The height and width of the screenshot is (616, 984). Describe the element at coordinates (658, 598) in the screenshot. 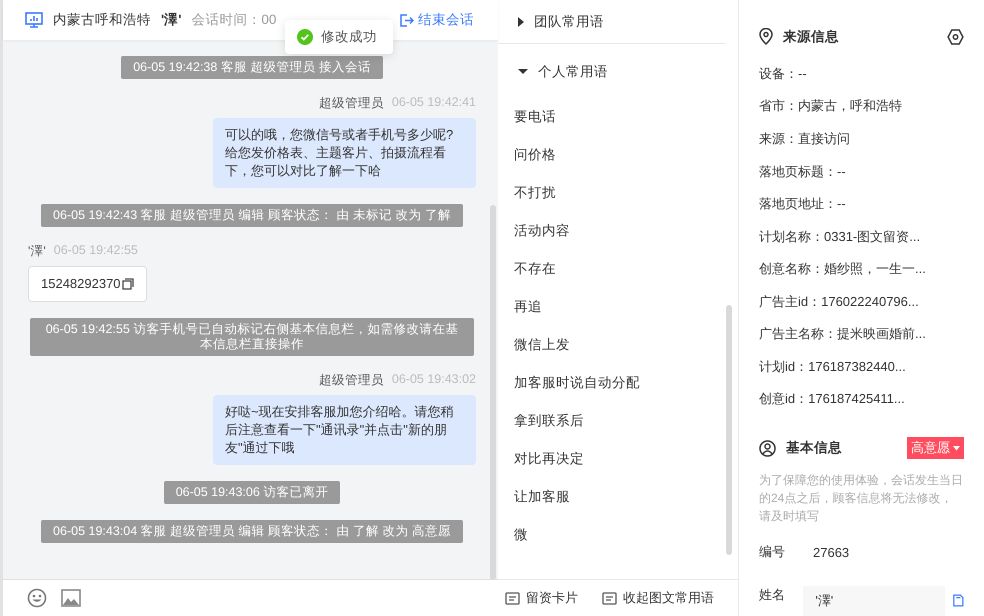

I see `collapse-phrases-button: 收起图文常用语` at that location.